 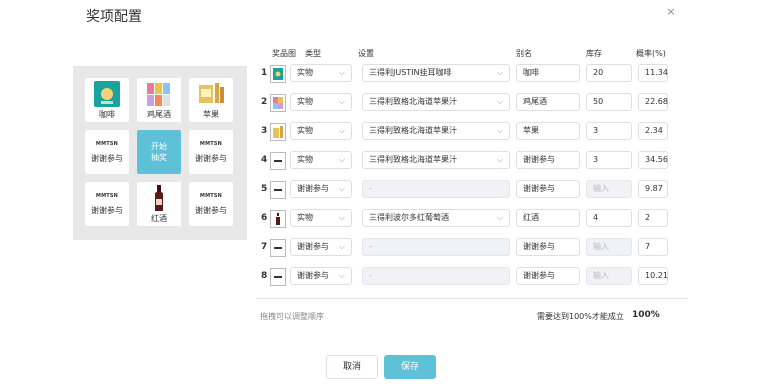 I want to click on probability-input: 34.56, so click(x=653, y=160).